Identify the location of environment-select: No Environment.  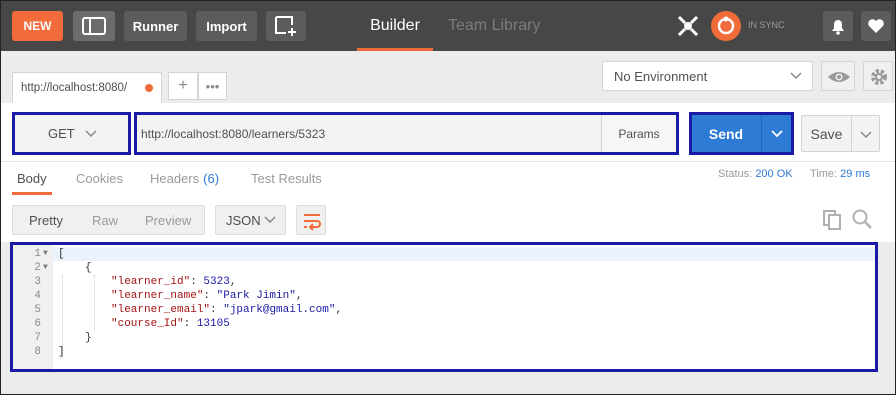
(707, 76).